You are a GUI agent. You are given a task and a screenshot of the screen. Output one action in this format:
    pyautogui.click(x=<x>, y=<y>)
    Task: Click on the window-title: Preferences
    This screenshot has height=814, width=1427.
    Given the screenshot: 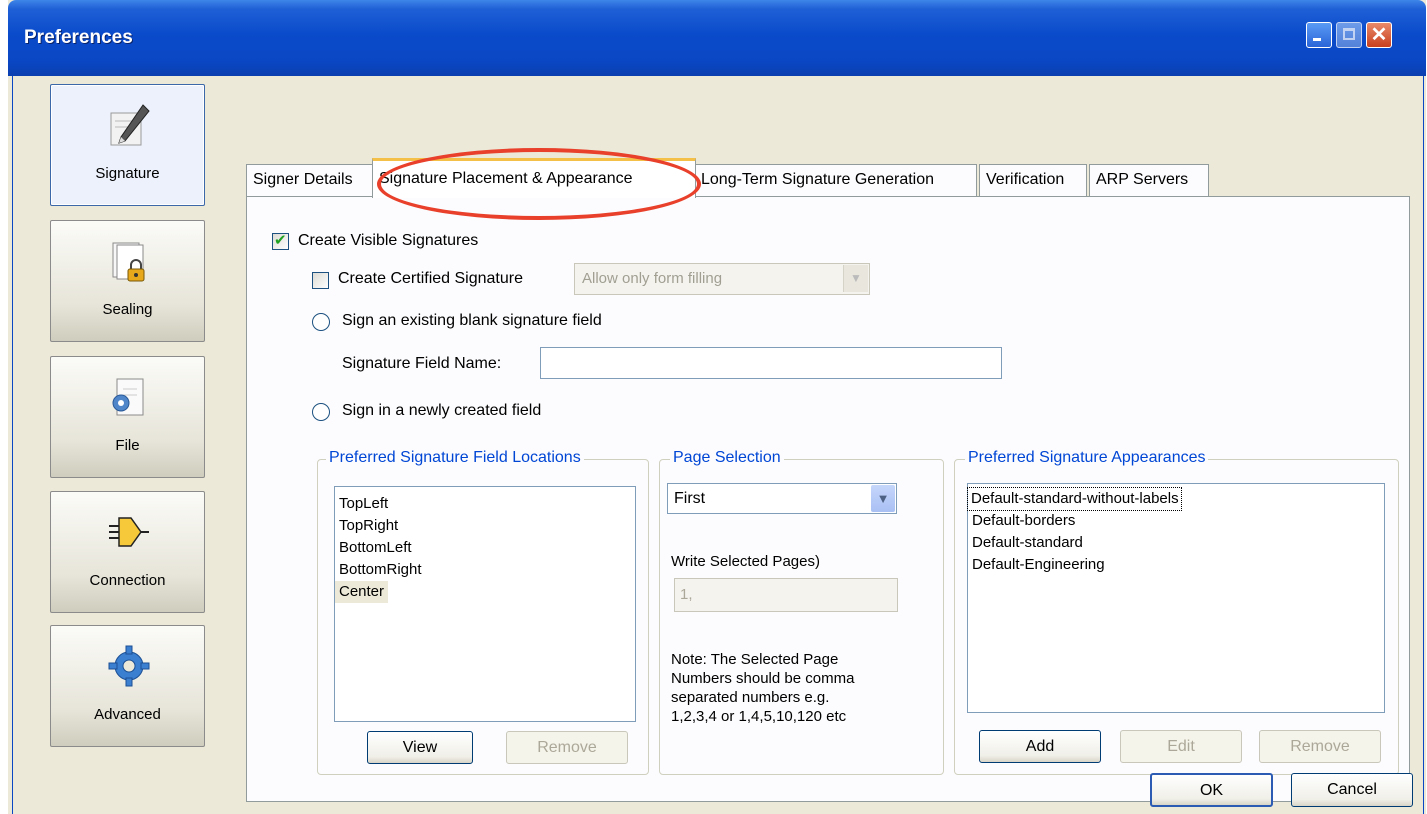 What is the action you would take?
    pyautogui.click(x=78, y=37)
    